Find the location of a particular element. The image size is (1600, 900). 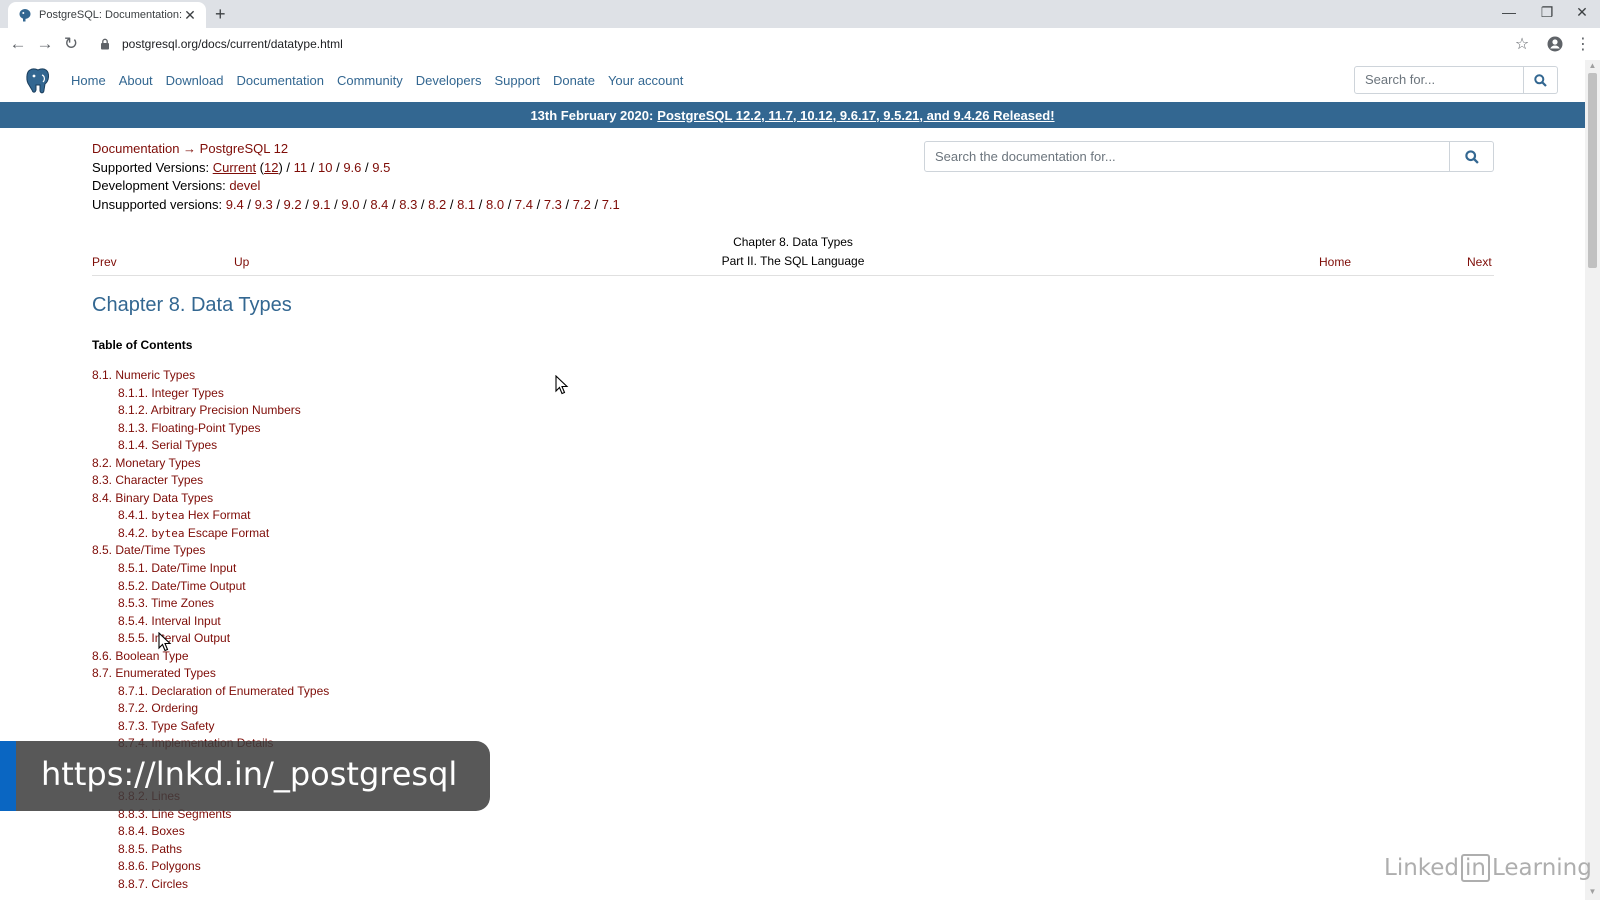

toc-link: 8.7. Enumerated Types is located at coordinates (154, 673).